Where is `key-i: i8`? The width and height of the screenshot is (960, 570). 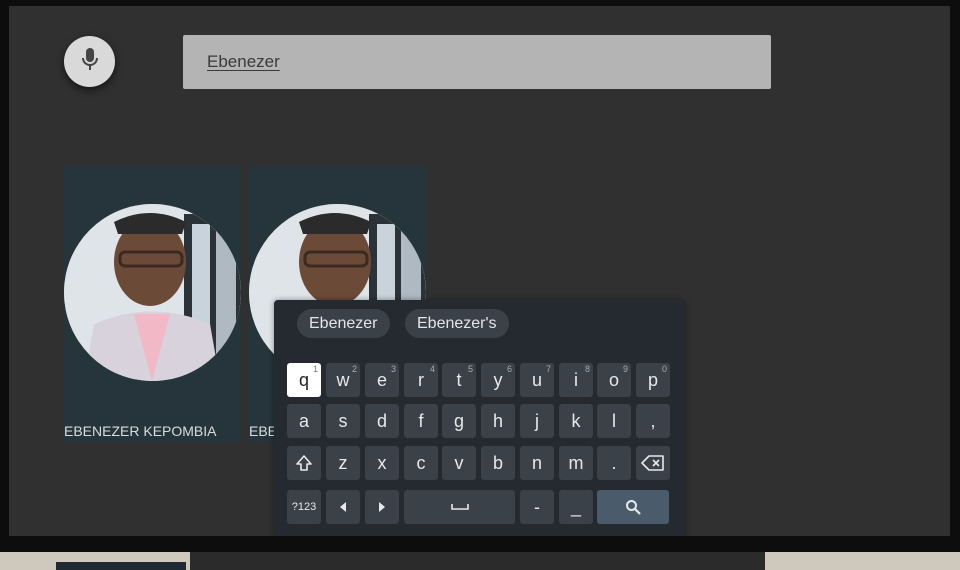 key-i: i8 is located at coordinates (576, 380).